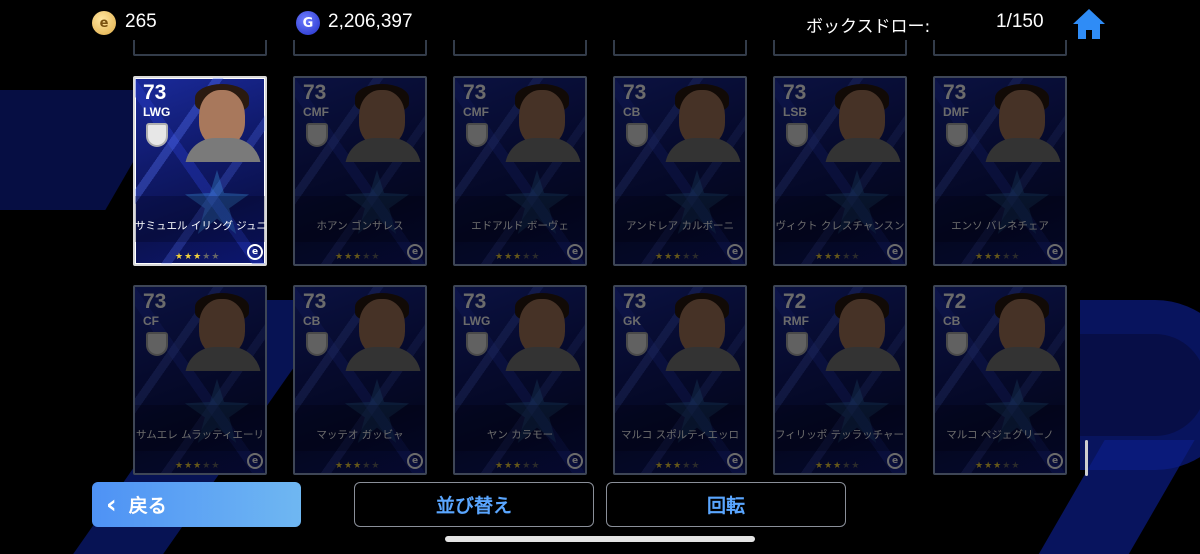  I want to click on player-card: 73 CMF エドアルド ボーヴェ ★★★★★ e, so click(520, 171).